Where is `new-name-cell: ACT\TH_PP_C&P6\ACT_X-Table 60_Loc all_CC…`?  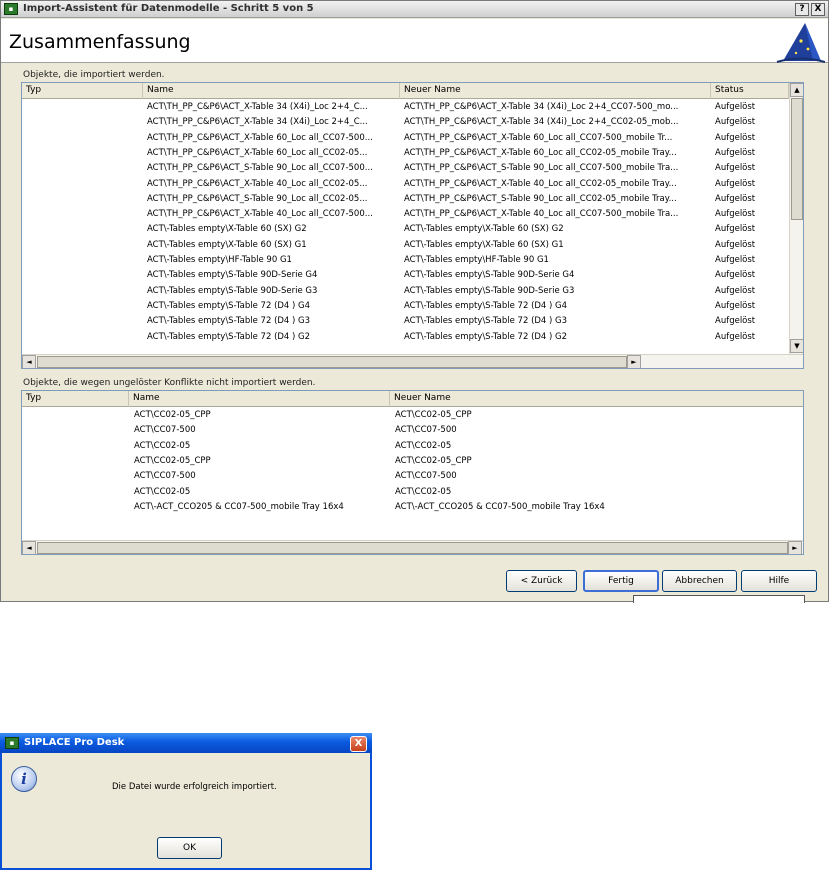 new-name-cell: ACT\TH_PP_C&P6\ACT_X-Table 60_Loc all_CC… is located at coordinates (538, 137).